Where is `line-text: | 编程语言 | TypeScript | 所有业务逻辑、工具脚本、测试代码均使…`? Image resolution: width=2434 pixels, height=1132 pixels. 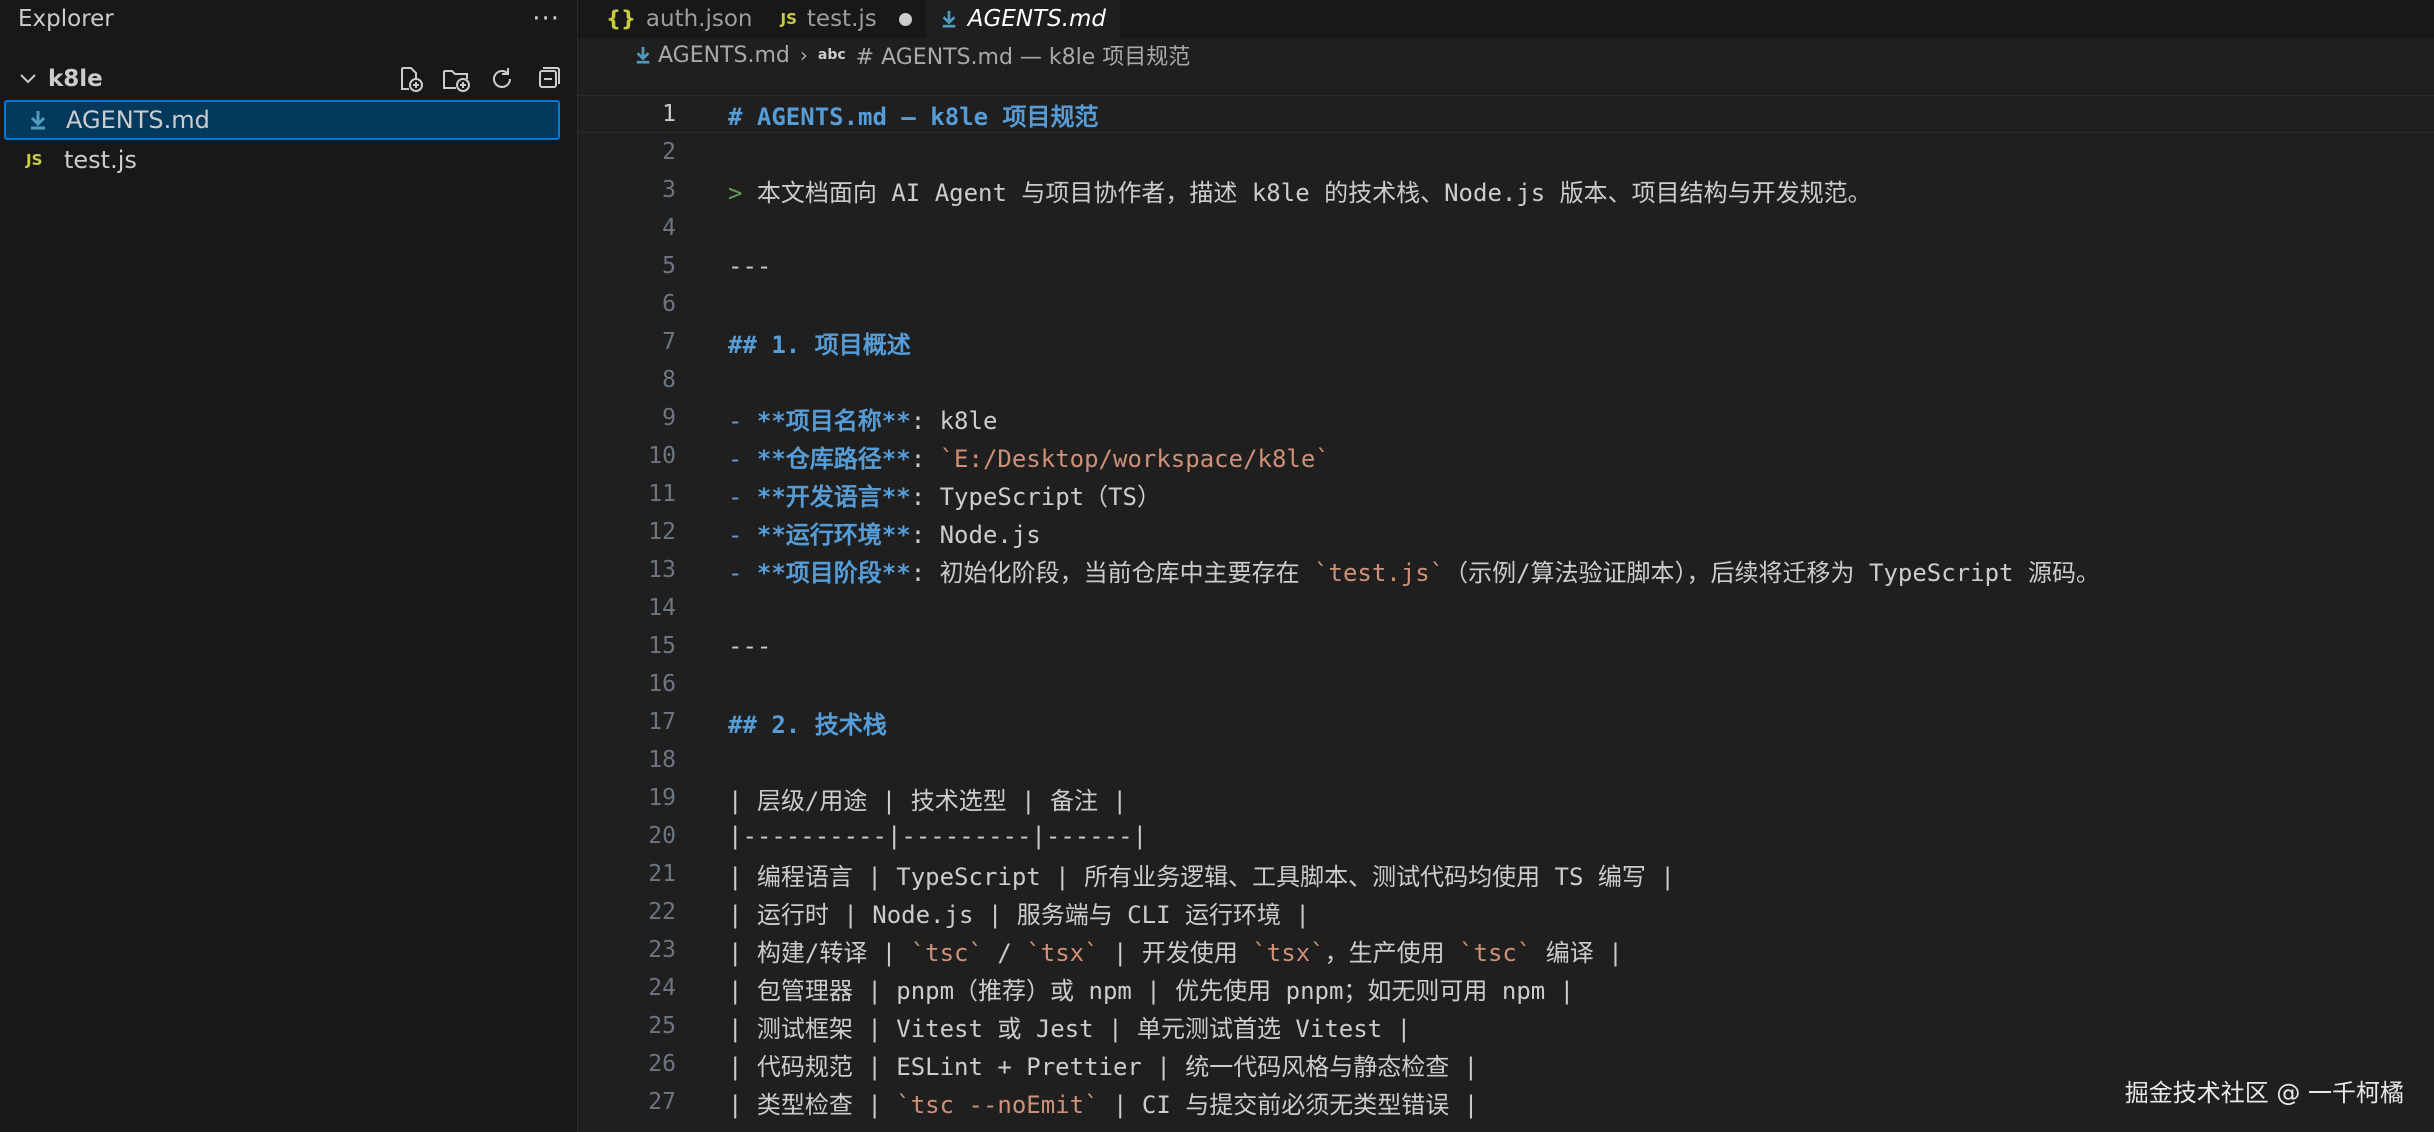 line-text: | 编程语言 | TypeScript | 所有业务逻辑、工具脚本、测试代码均使… is located at coordinates (1175, 874).